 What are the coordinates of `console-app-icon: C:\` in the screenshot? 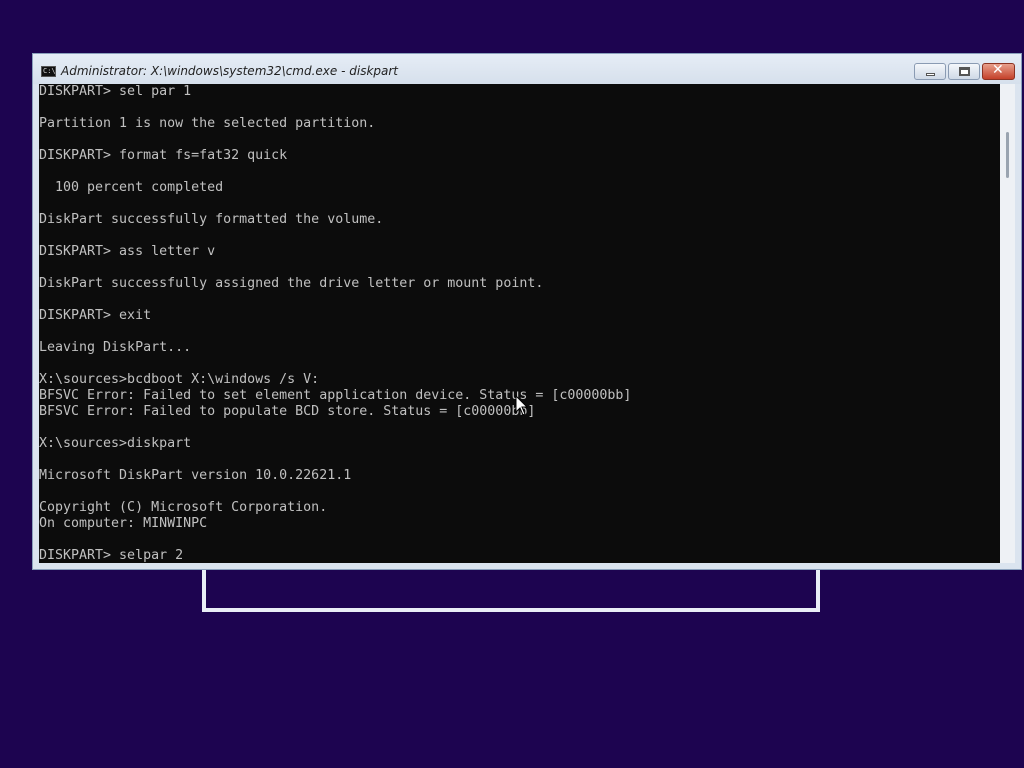 It's located at (48, 71).